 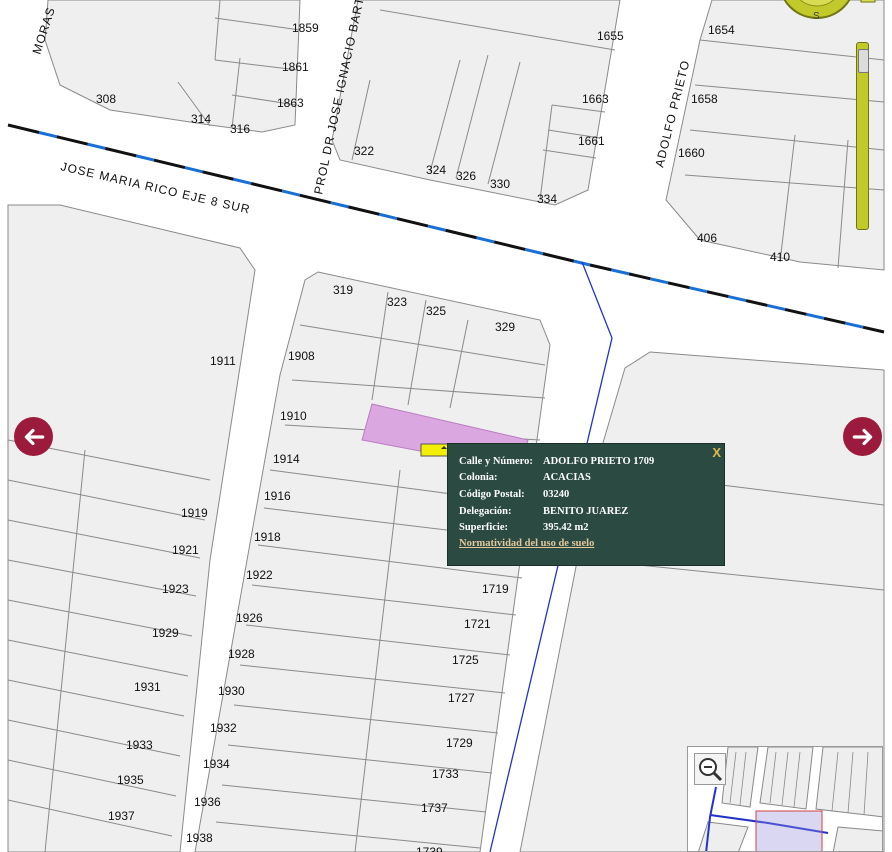 What do you see at coordinates (526, 543) in the screenshot?
I see `land-use-regulation-link: Normatividad del uso de suelo` at bounding box center [526, 543].